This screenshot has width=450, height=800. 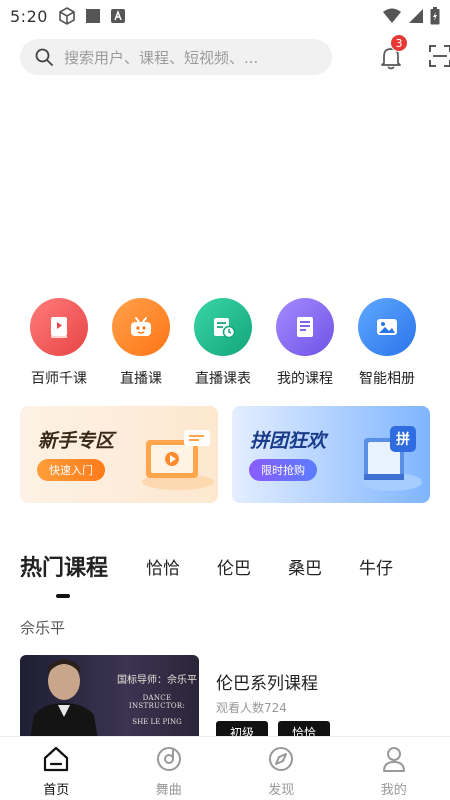 What do you see at coordinates (141, 327) in the screenshot?
I see `live-tv-icon` at bounding box center [141, 327].